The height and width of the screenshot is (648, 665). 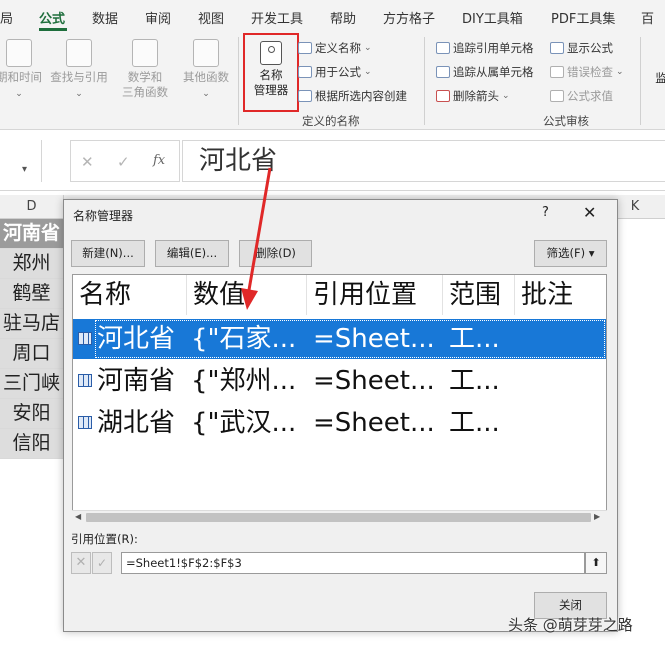 I want to click on enter-icon: ✓, so click(x=123, y=162).